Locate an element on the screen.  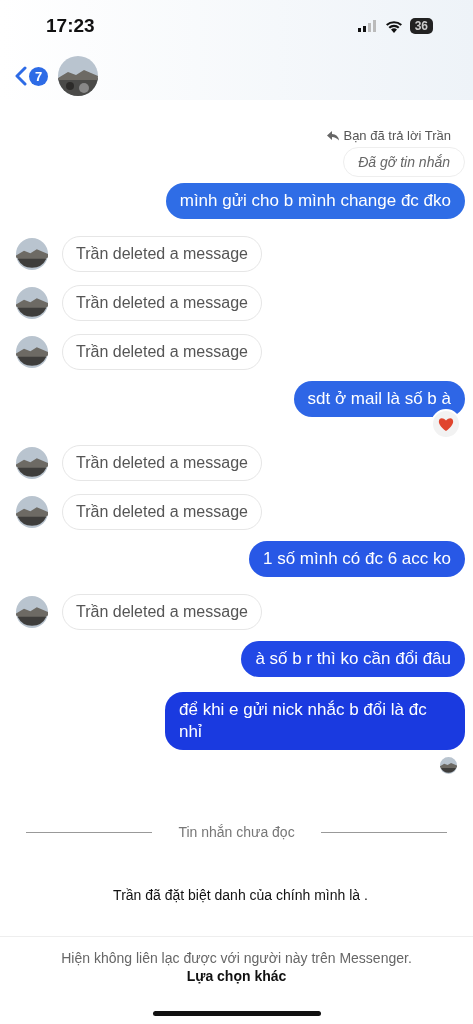
back-icon is located at coordinates (21, 76).